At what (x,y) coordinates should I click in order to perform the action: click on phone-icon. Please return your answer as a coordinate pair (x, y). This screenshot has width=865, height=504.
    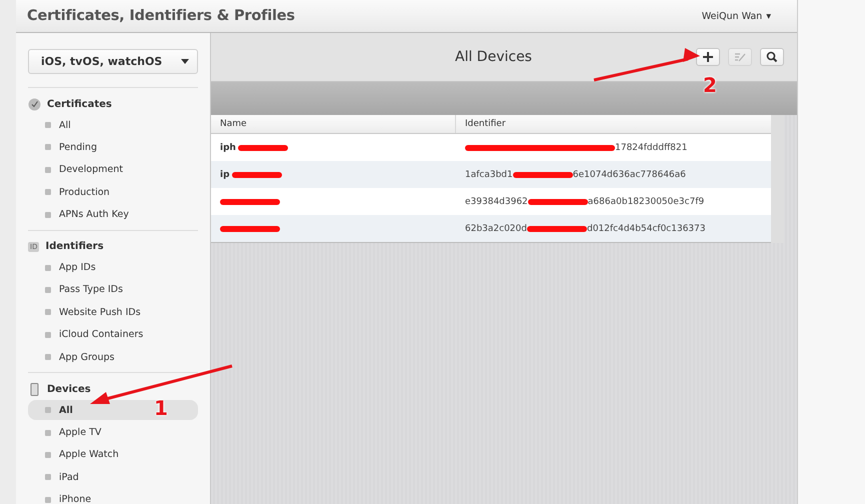
    Looking at the image, I should click on (34, 389).